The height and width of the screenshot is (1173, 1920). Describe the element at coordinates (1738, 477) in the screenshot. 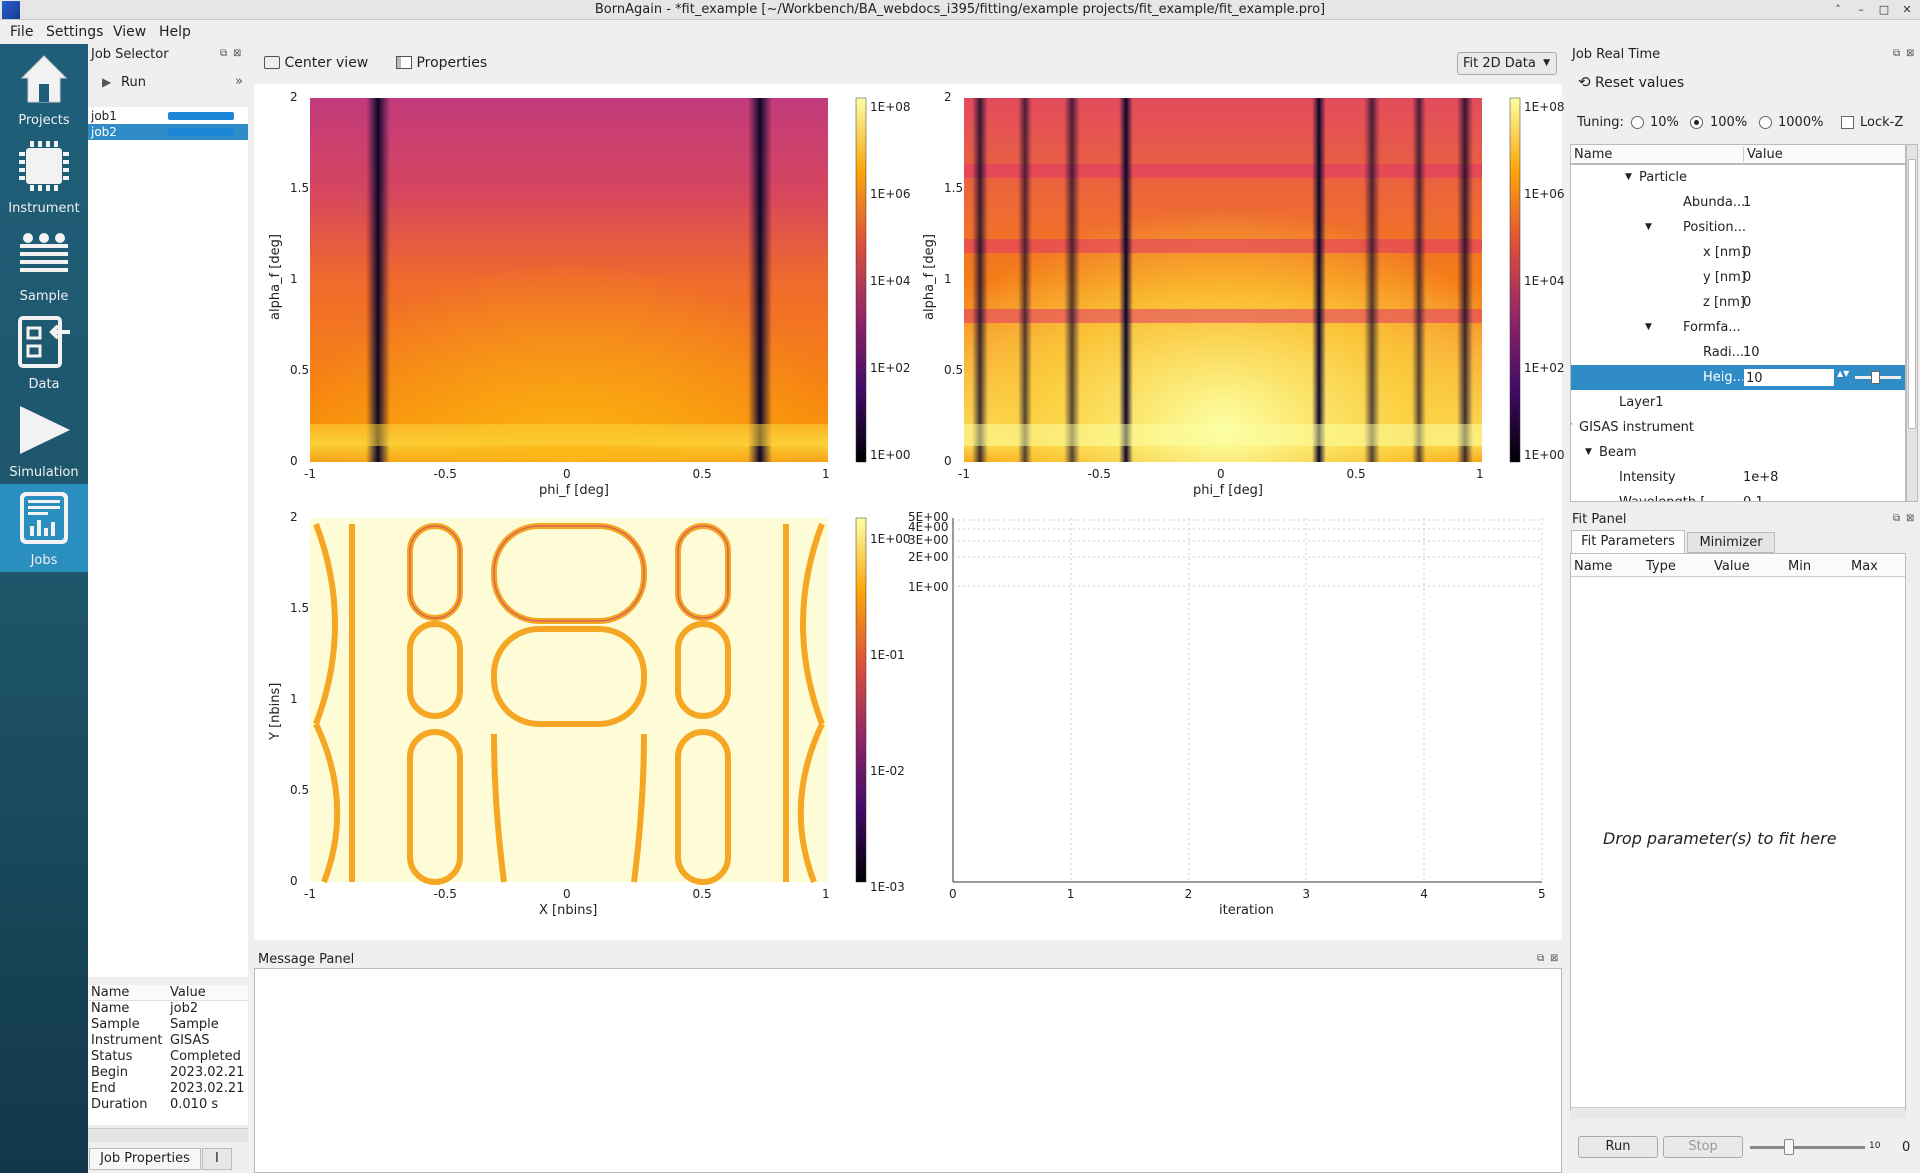

I see `tree-row: Intensity 1e+8` at that location.